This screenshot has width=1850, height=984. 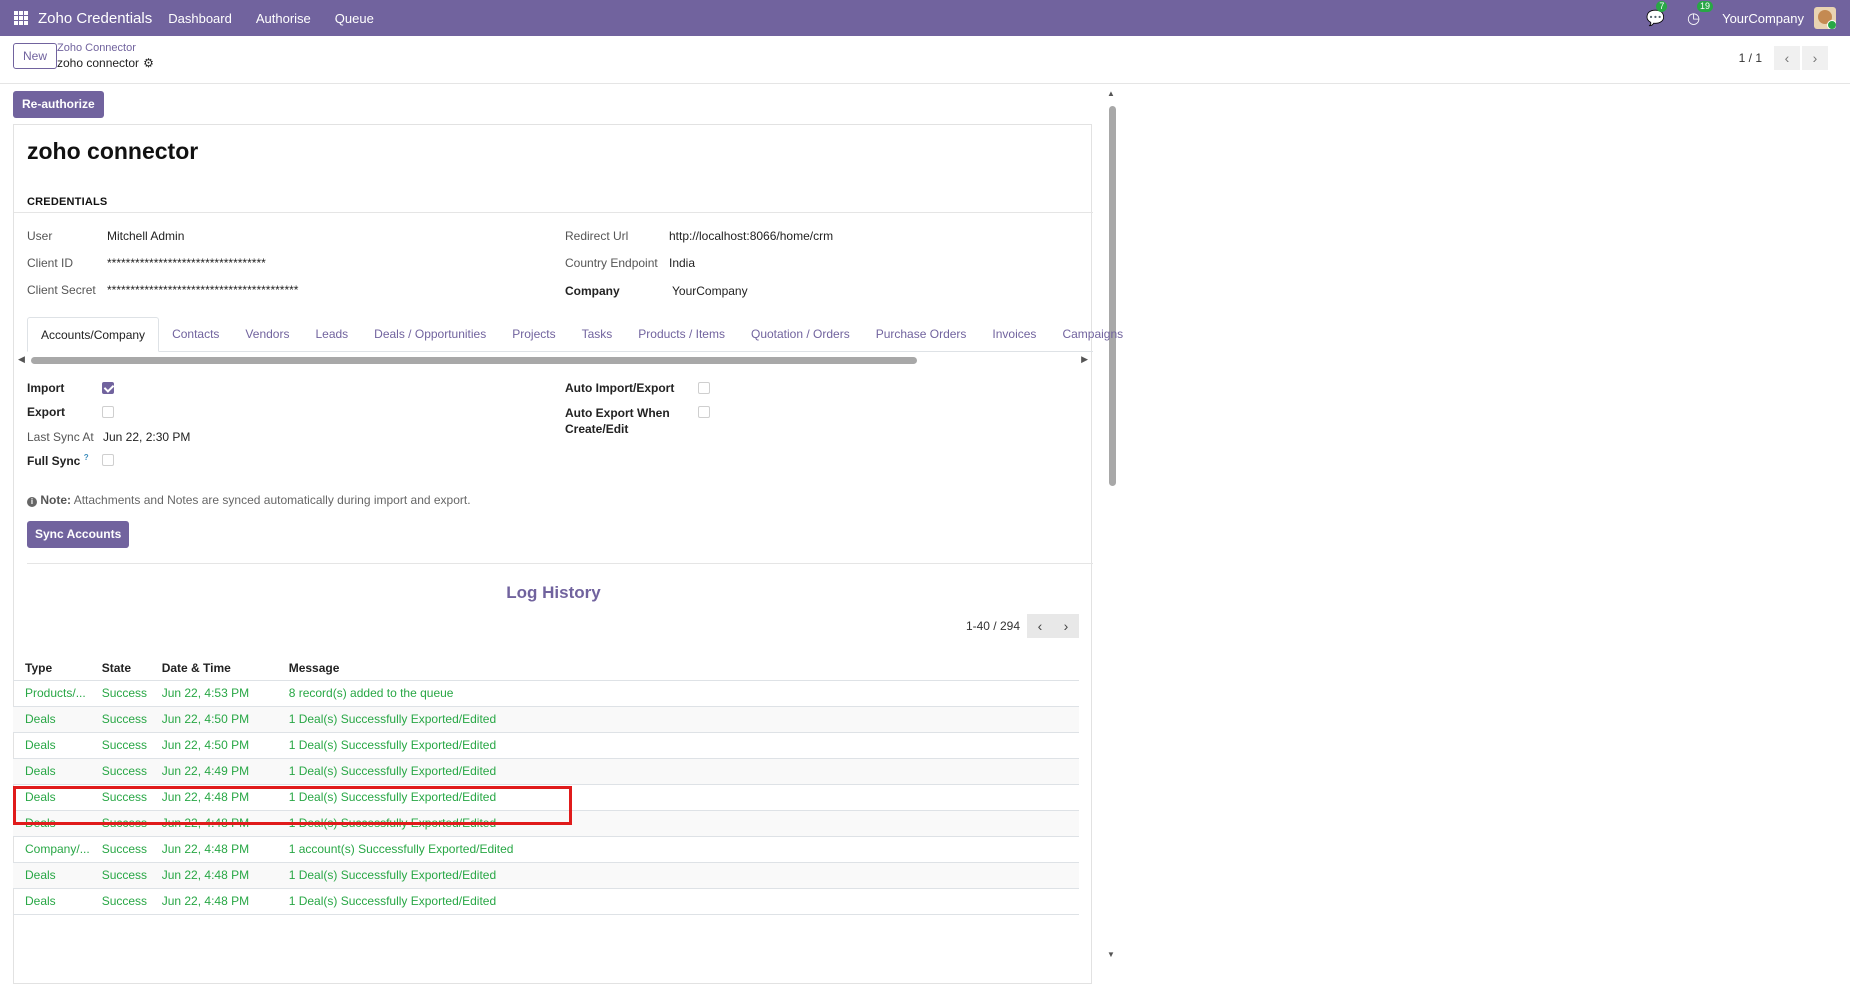 What do you see at coordinates (195, 334) in the screenshot?
I see `tab-contacts: Contacts` at bounding box center [195, 334].